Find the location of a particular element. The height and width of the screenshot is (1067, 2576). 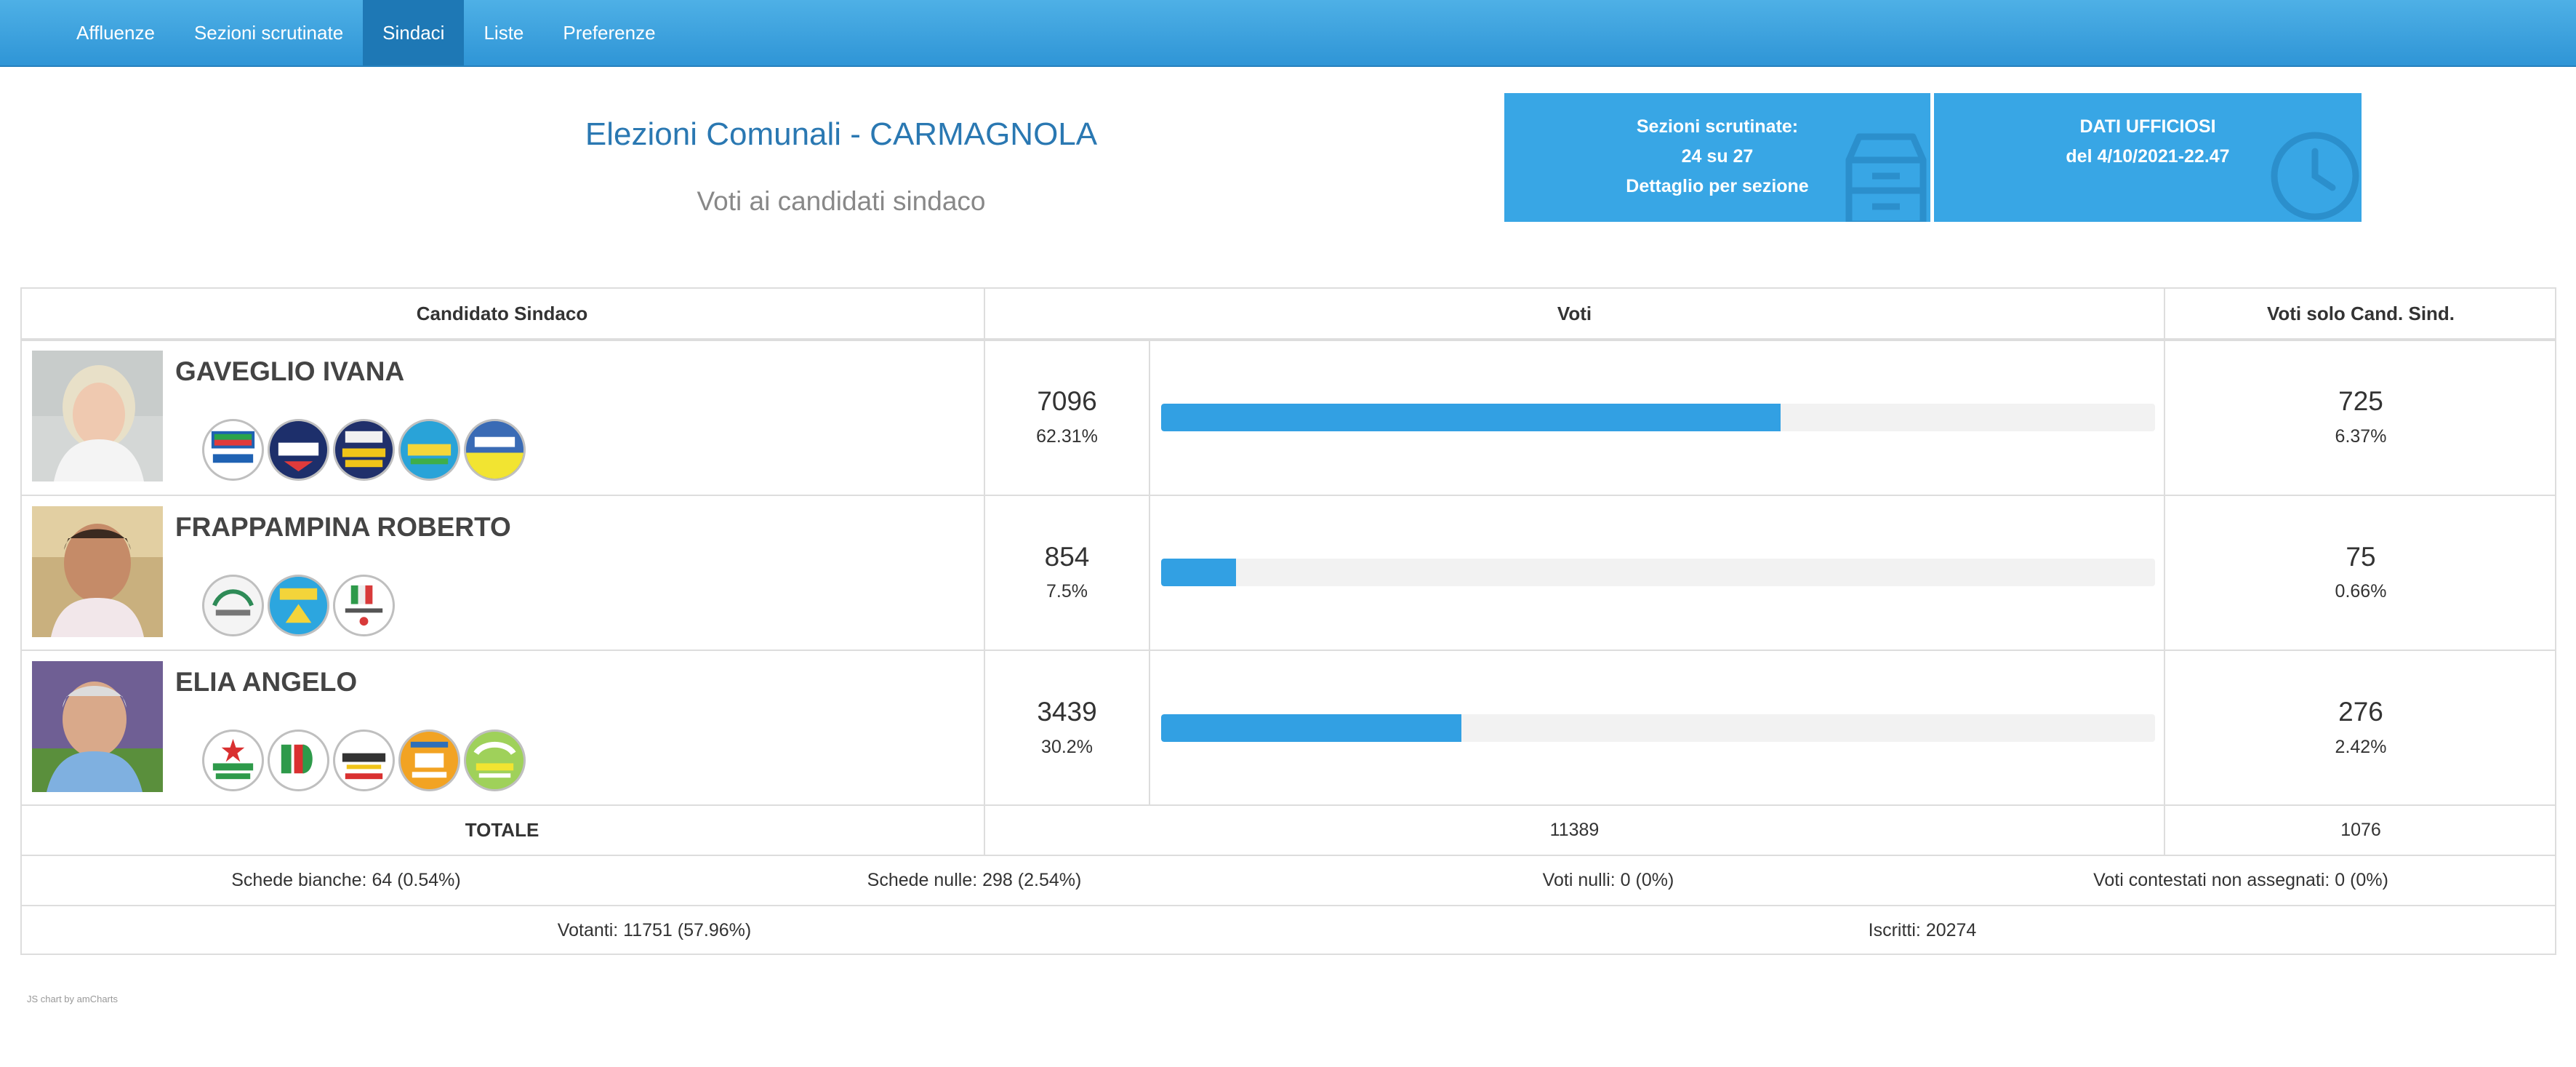

sections-detail-link: Dettaglio per sezione is located at coordinates (1717, 186).